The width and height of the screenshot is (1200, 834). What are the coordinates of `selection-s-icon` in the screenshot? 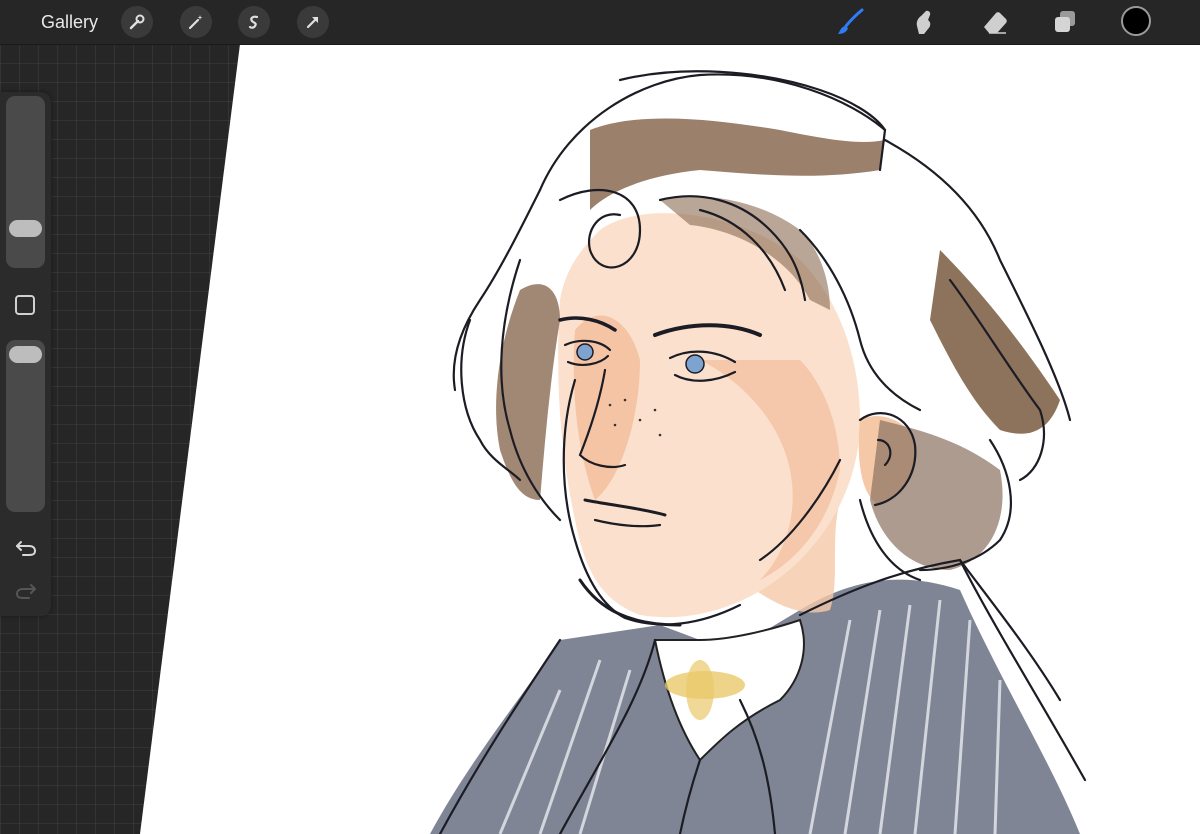 It's located at (253, 22).